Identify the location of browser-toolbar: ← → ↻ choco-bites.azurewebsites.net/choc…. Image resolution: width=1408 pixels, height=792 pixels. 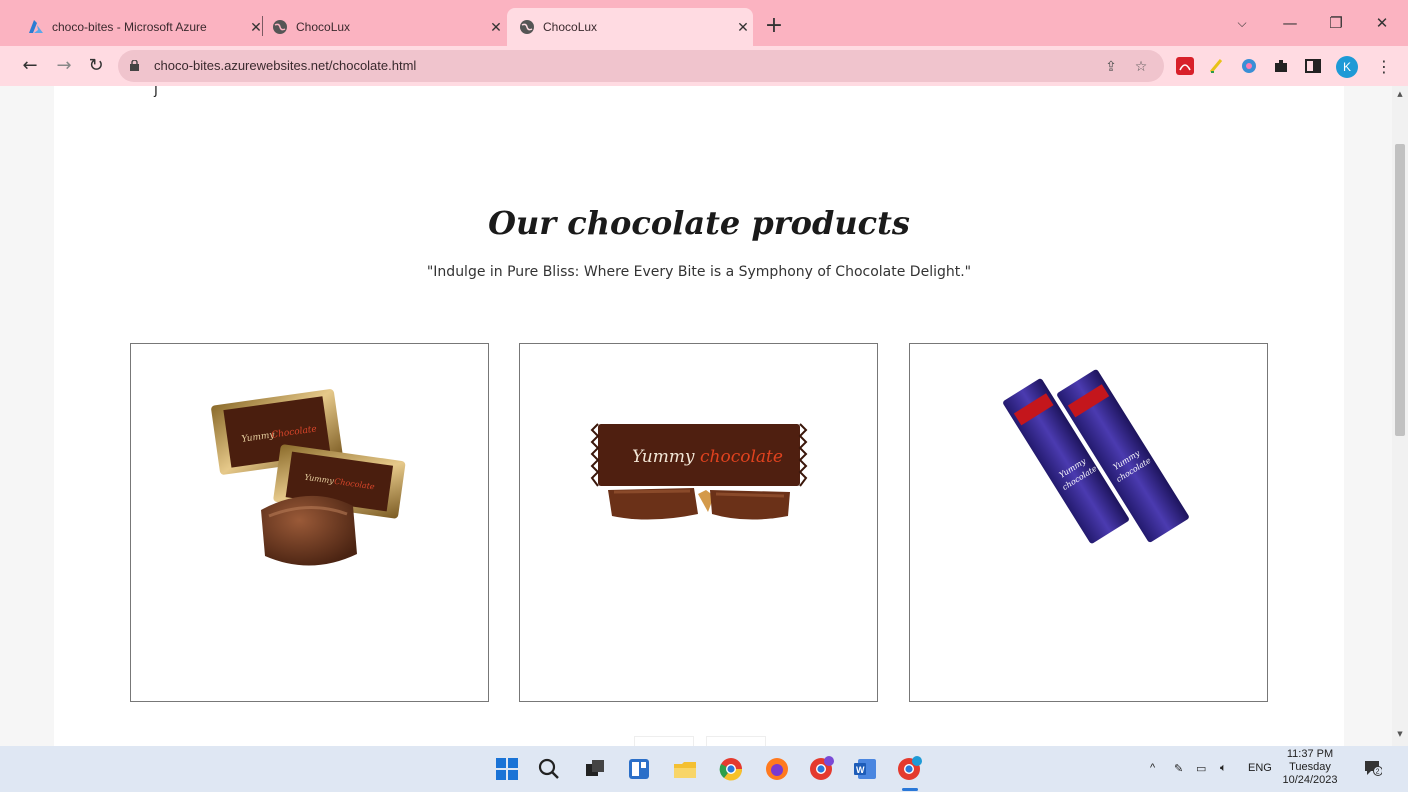
(704, 66).